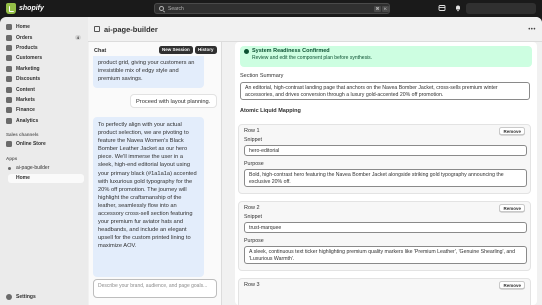 This screenshot has width=542, height=305. Describe the element at coordinates (156, 50) in the screenshot. I see `chat-header: Chat New Session History` at that location.